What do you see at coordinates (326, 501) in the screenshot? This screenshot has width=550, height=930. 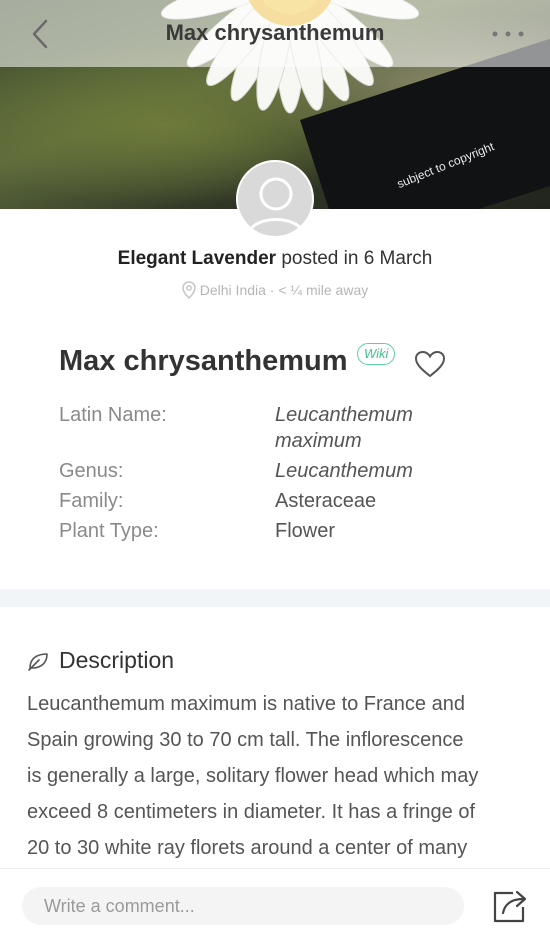 I see `info-value-family: Asteraceae` at bounding box center [326, 501].